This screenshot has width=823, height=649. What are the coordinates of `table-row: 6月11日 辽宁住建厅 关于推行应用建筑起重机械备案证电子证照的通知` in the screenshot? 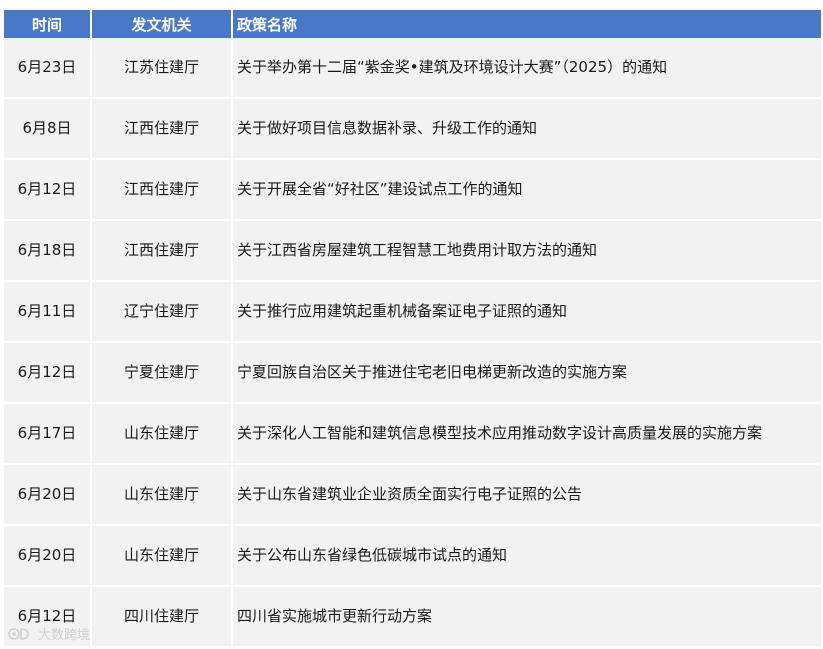 It's located at (412, 312).